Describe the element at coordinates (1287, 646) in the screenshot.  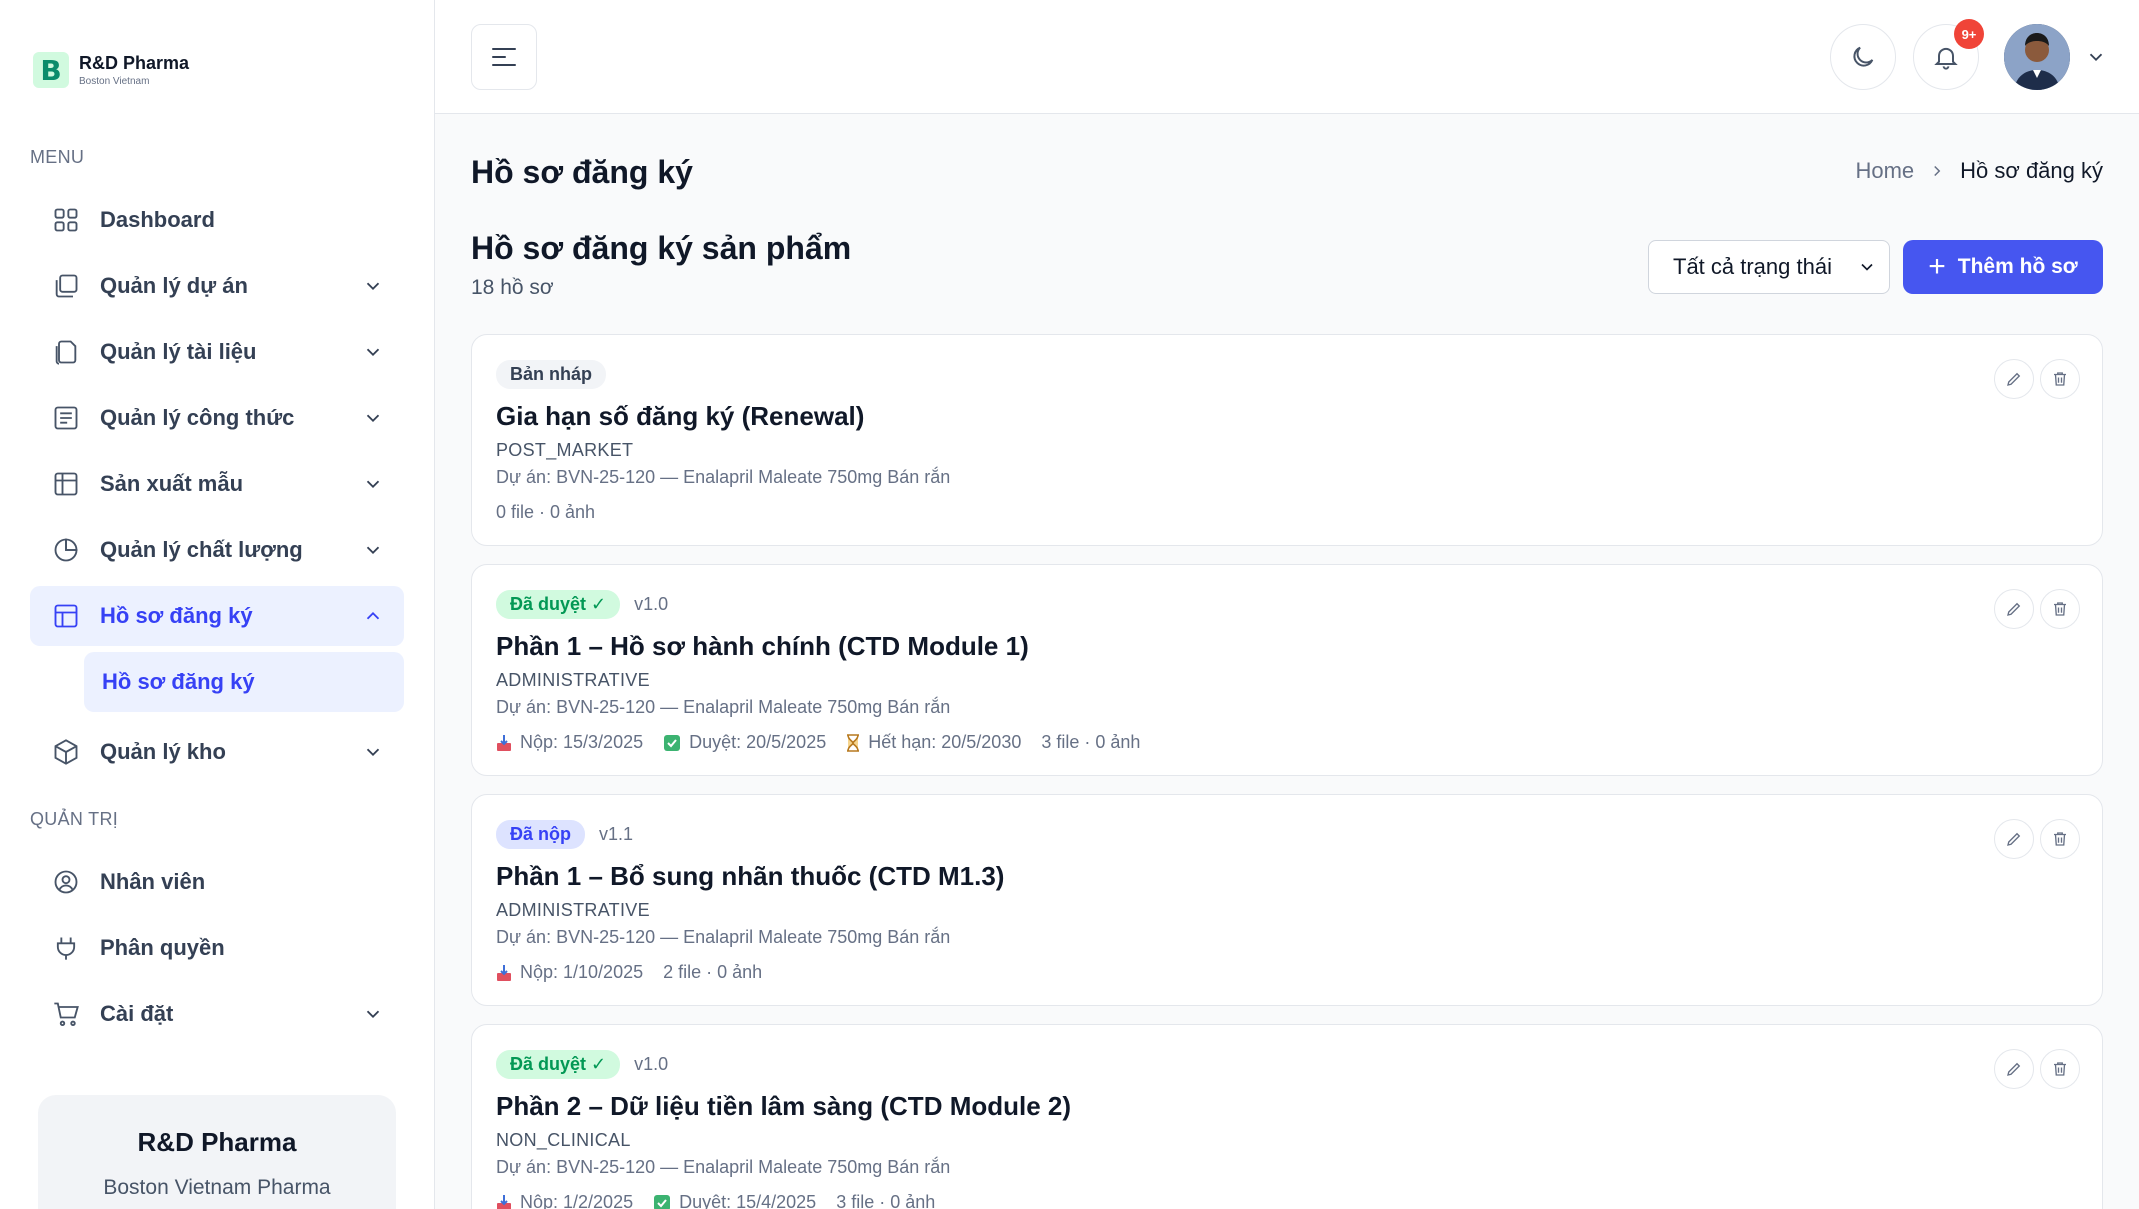
I see `record-title: Phần 1 – Hồ sơ hành chính (CTD Module 1)` at that location.